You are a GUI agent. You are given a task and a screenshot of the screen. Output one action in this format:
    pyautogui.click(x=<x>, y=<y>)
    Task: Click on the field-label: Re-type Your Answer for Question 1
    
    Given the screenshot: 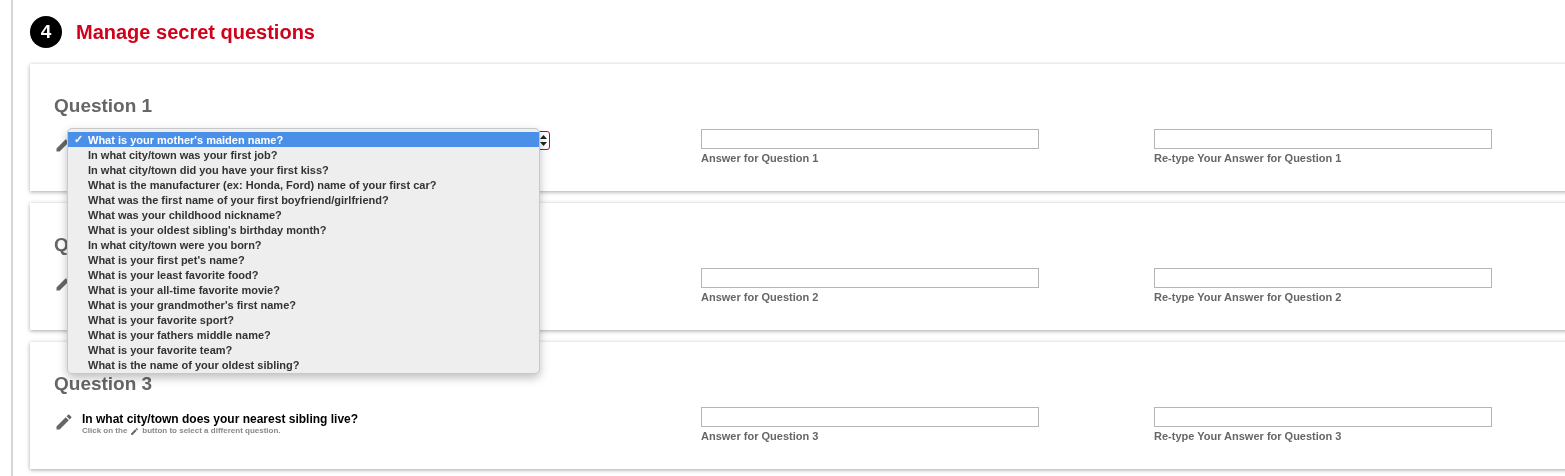 What is the action you would take?
    pyautogui.click(x=1248, y=158)
    